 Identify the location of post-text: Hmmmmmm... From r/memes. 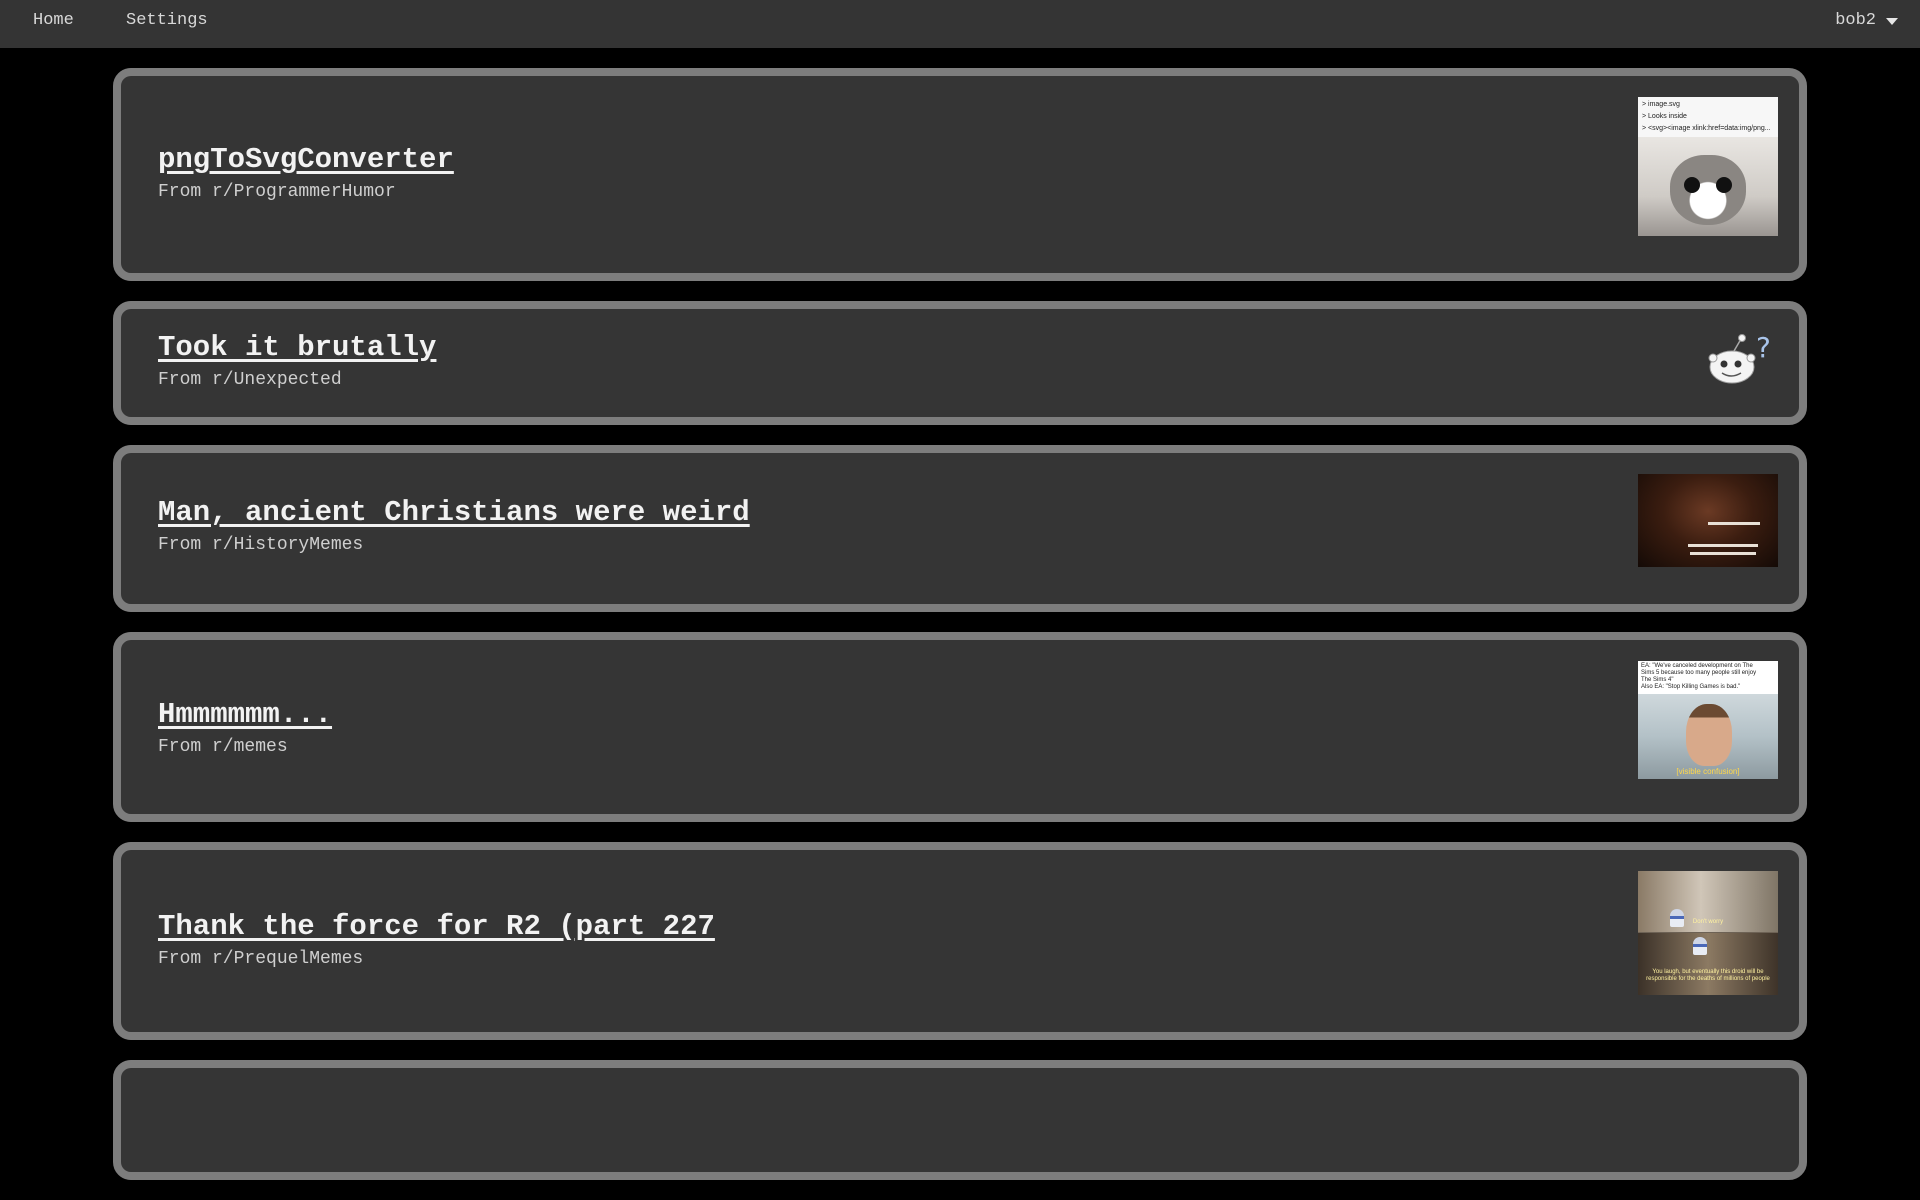
(245, 727).